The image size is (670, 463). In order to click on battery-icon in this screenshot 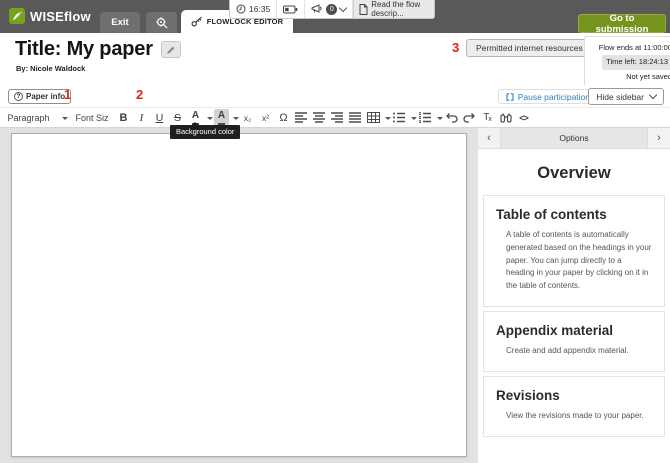, I will do `click(290, 9)`.